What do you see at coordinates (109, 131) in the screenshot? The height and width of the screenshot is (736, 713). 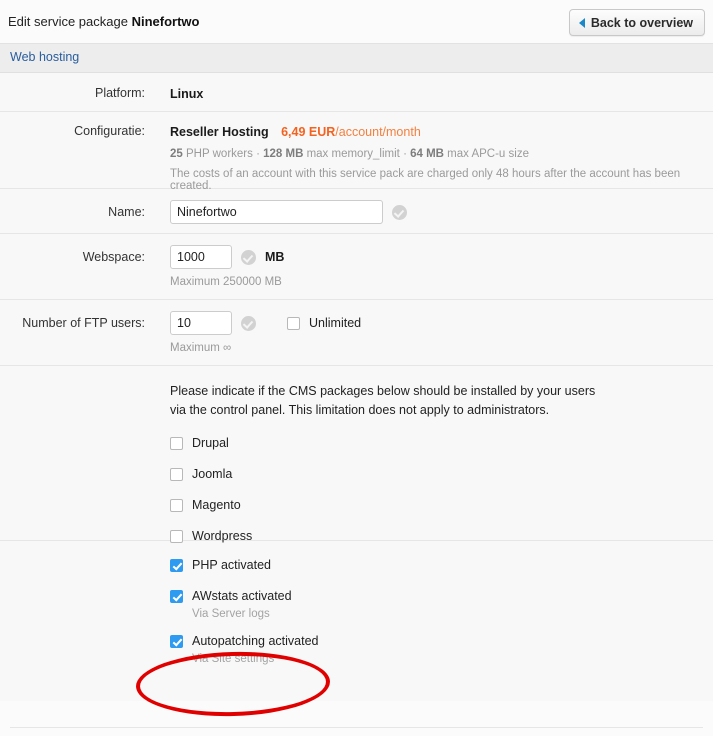 I see `configuratie-label: Configuratie:` at bounding box center [109, 131].